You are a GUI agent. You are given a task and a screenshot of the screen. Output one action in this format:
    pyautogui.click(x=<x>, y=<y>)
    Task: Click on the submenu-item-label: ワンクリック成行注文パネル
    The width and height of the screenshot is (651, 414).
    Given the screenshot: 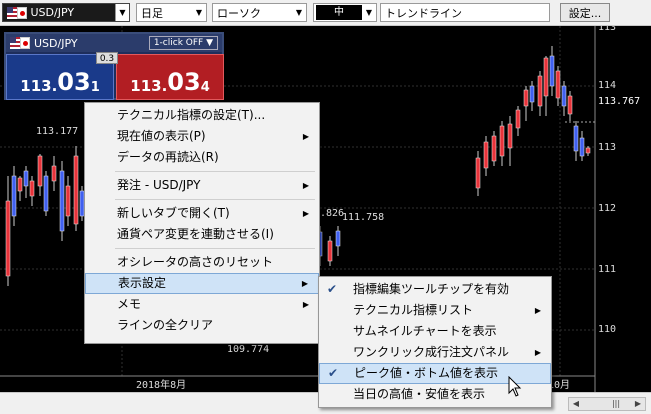 What is the action you would take?
    pyautogui.click(x=431, y=352)
    